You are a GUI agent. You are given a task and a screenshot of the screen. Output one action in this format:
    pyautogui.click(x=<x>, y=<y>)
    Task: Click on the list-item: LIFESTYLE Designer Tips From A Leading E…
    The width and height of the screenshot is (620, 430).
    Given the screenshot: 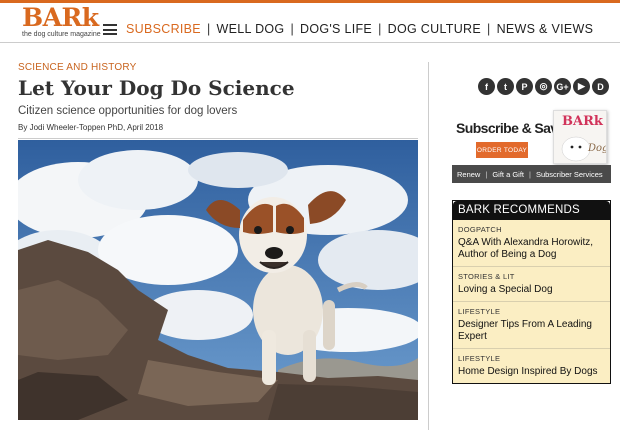 What is the action you would take?
    pyautogui.click(x=531, y=325)
    